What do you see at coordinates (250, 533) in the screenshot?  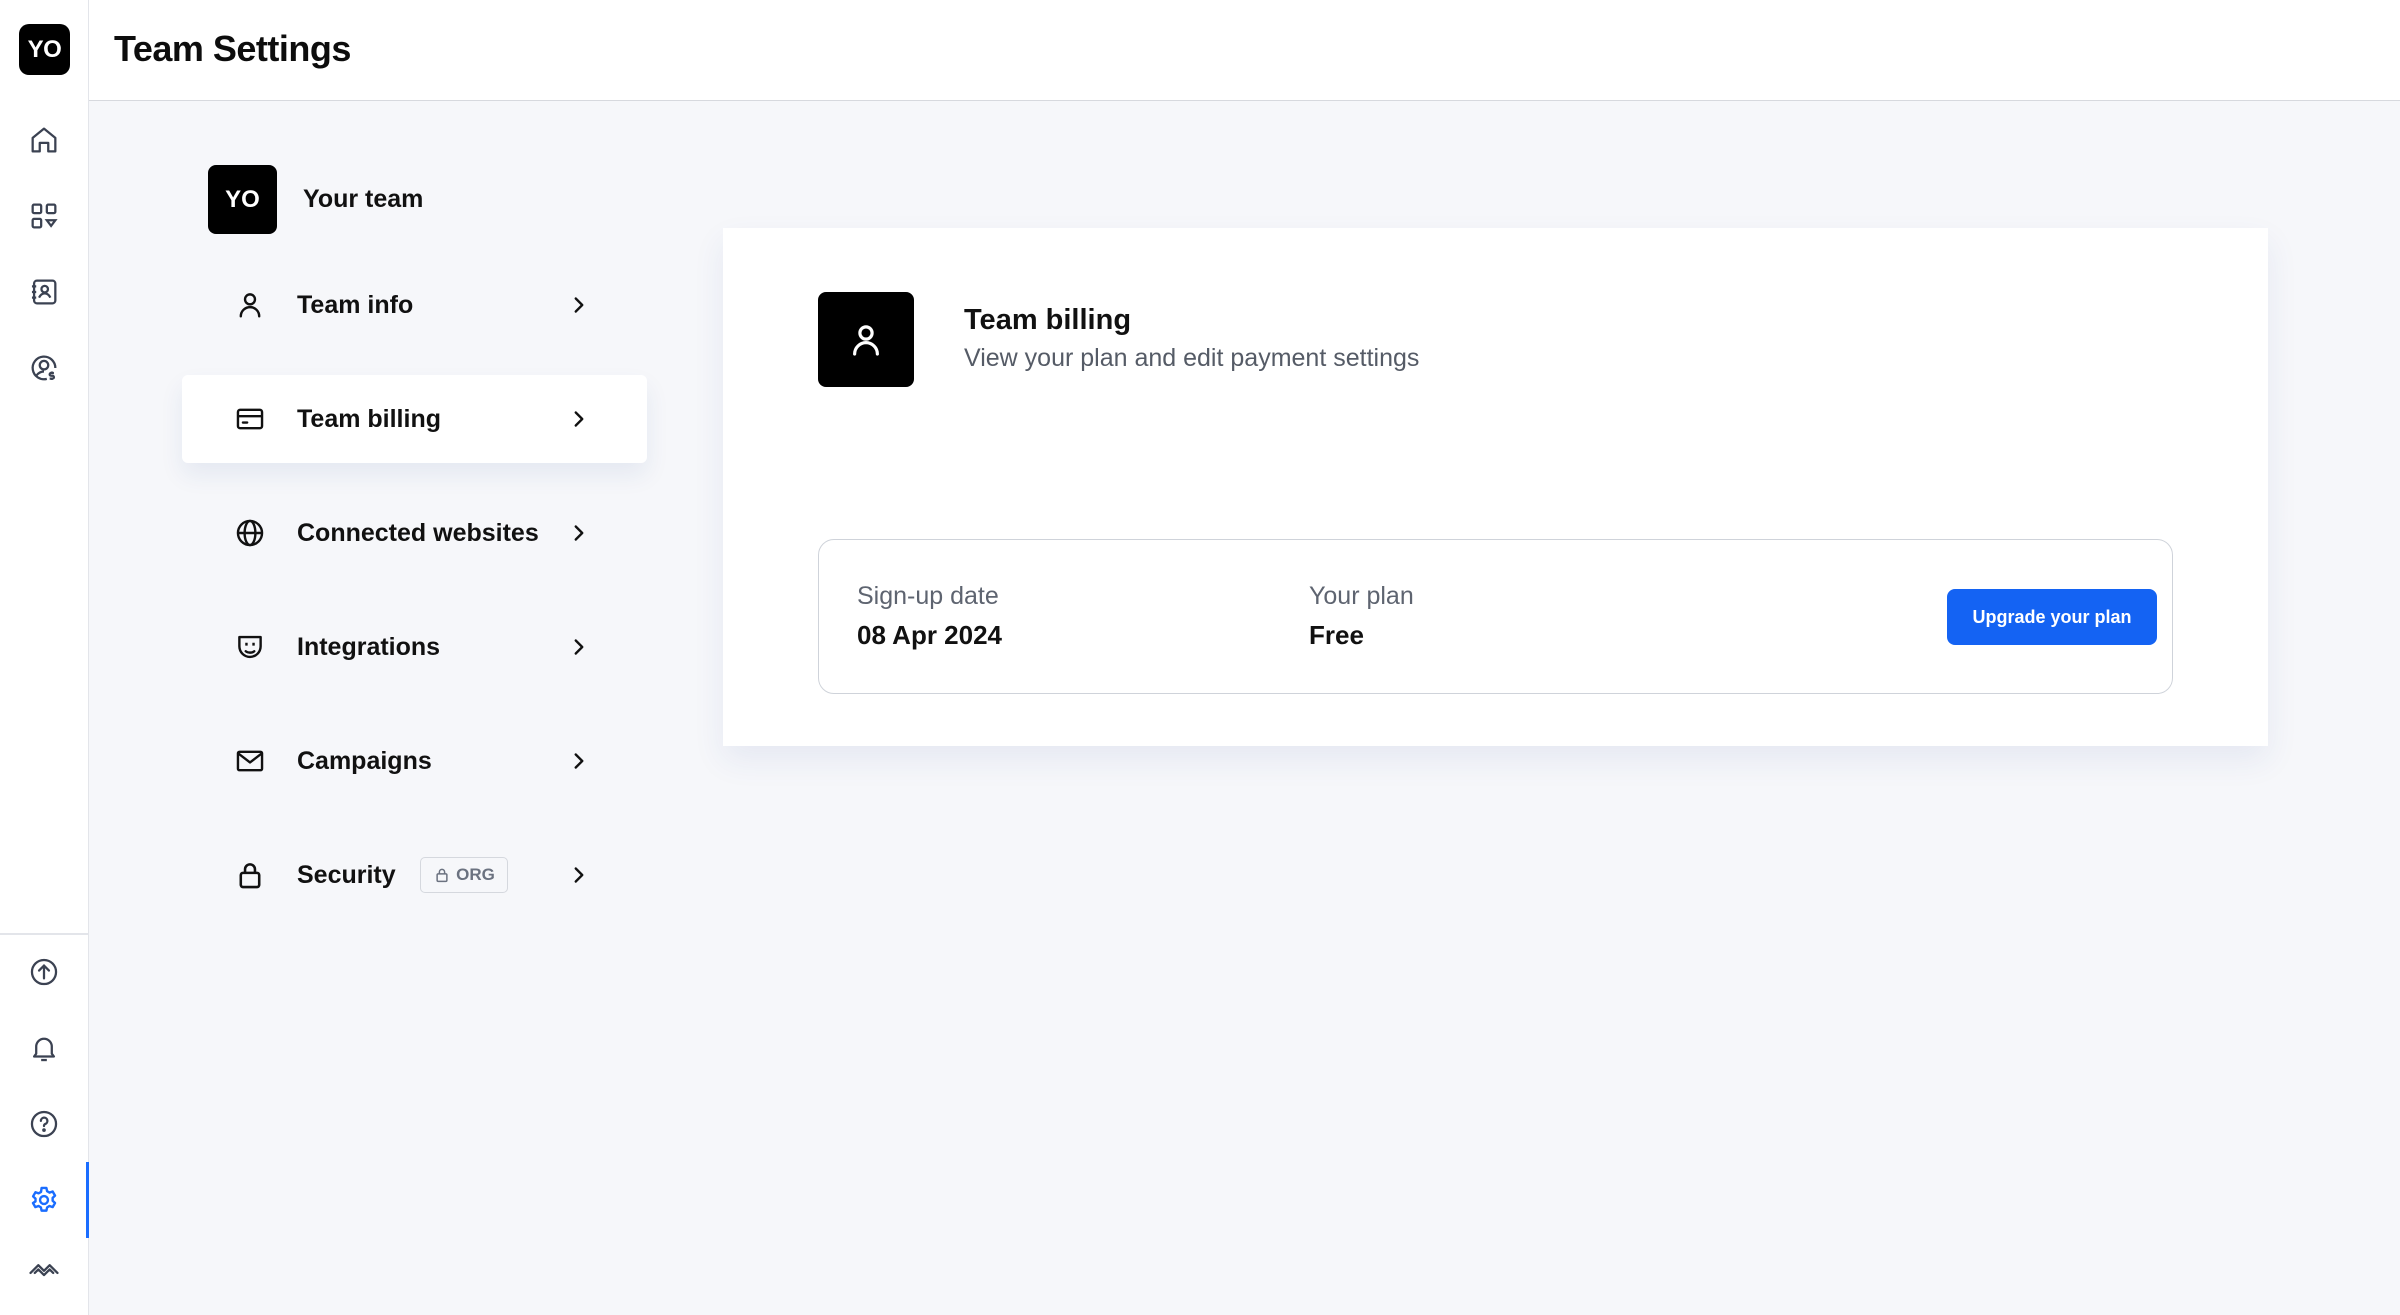 I see `globe-icon` at bounding box center [250, 533].